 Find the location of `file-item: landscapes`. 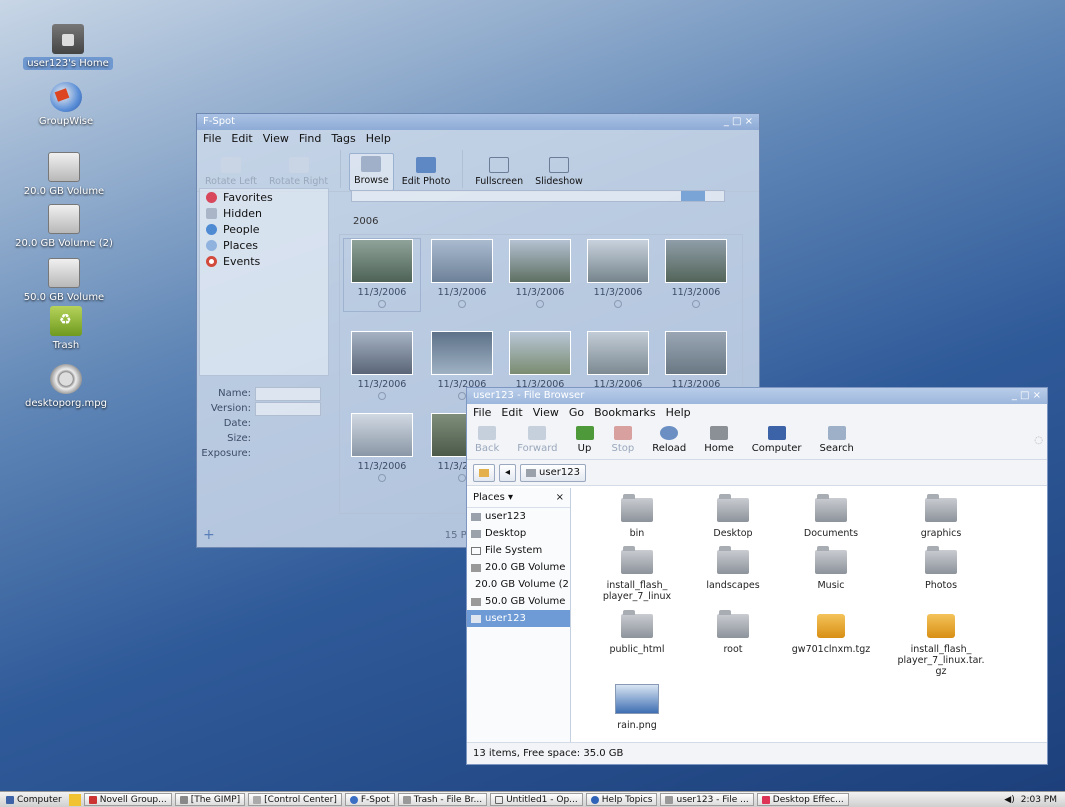

file-item: landscapes is located at coordinates (733, 568).